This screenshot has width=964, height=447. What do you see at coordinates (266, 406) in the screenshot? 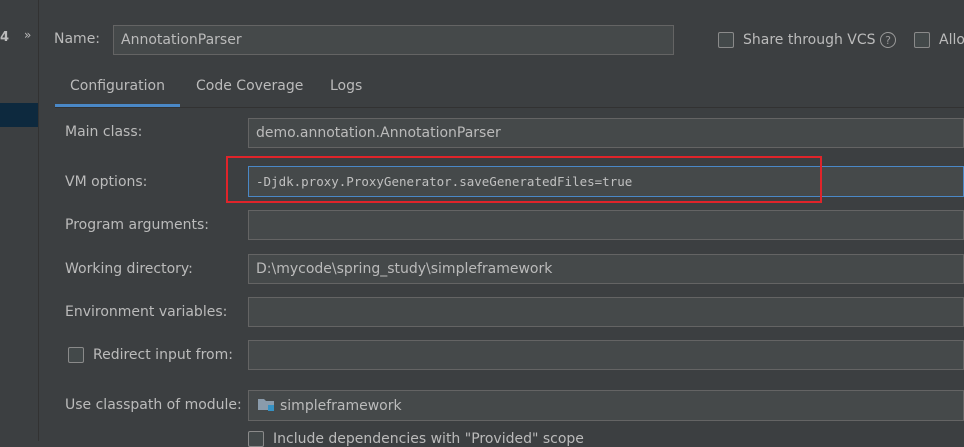
I see `module-folder-icon` at bounding box center [266, 406].